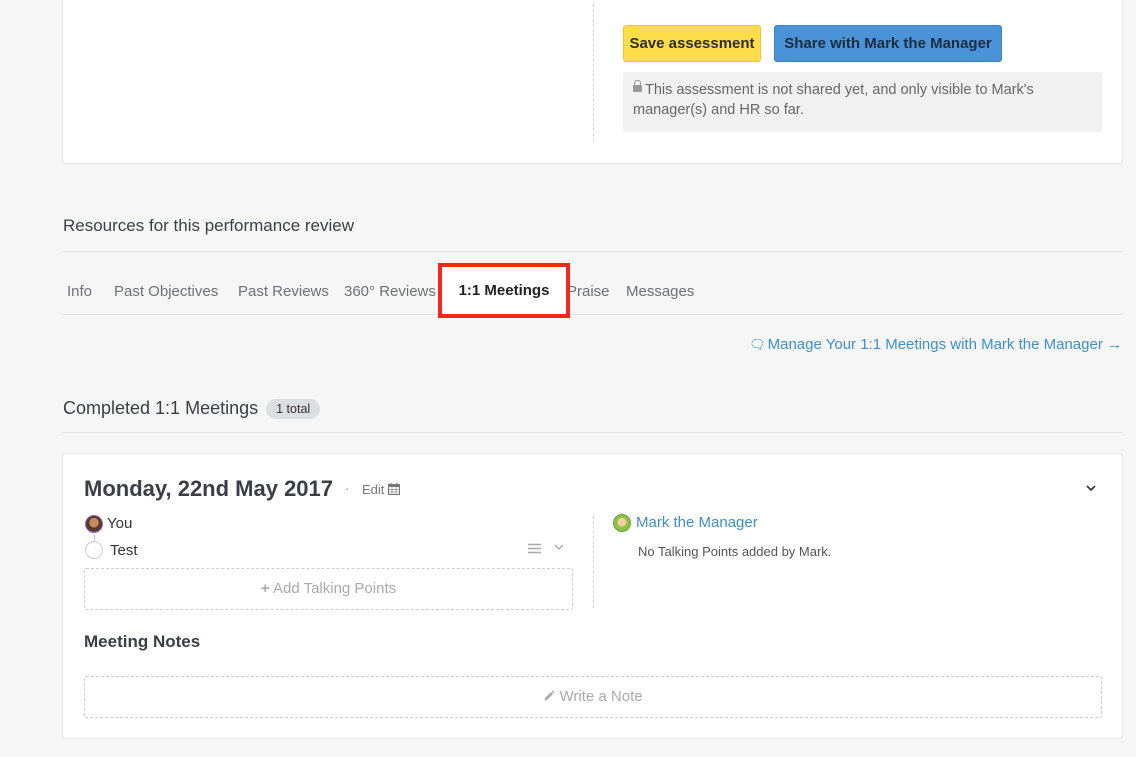 The height and width of the screenshot is (757, 1136). What do you see at coordinates (209, 488) in the screenshot?
I see `meeting-date: Monday, 22nd May 2017` at bounding box center [209, 488].